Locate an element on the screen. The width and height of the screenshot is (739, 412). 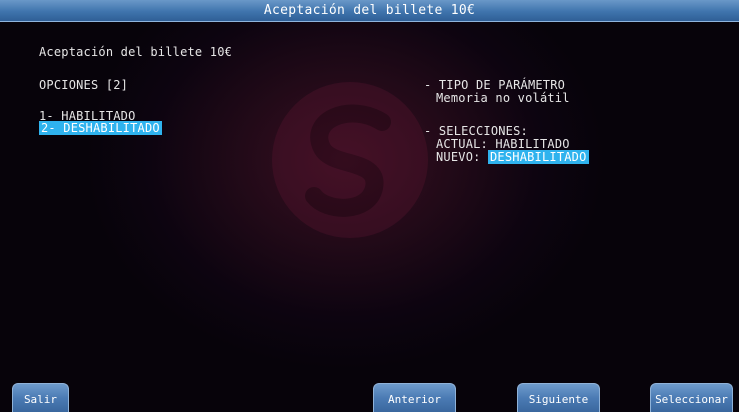
window-title: Aceptación del billete 10€ is located at coordinates (369, 11).